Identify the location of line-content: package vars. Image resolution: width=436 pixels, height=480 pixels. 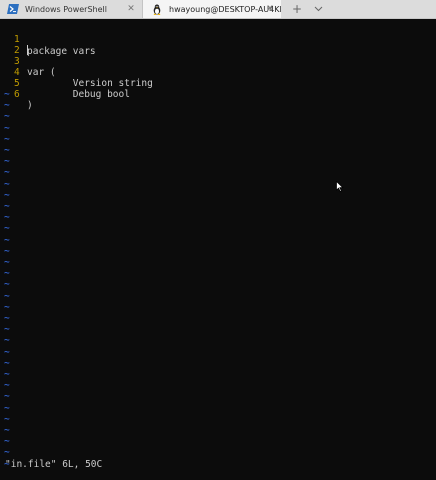
(61, 51).